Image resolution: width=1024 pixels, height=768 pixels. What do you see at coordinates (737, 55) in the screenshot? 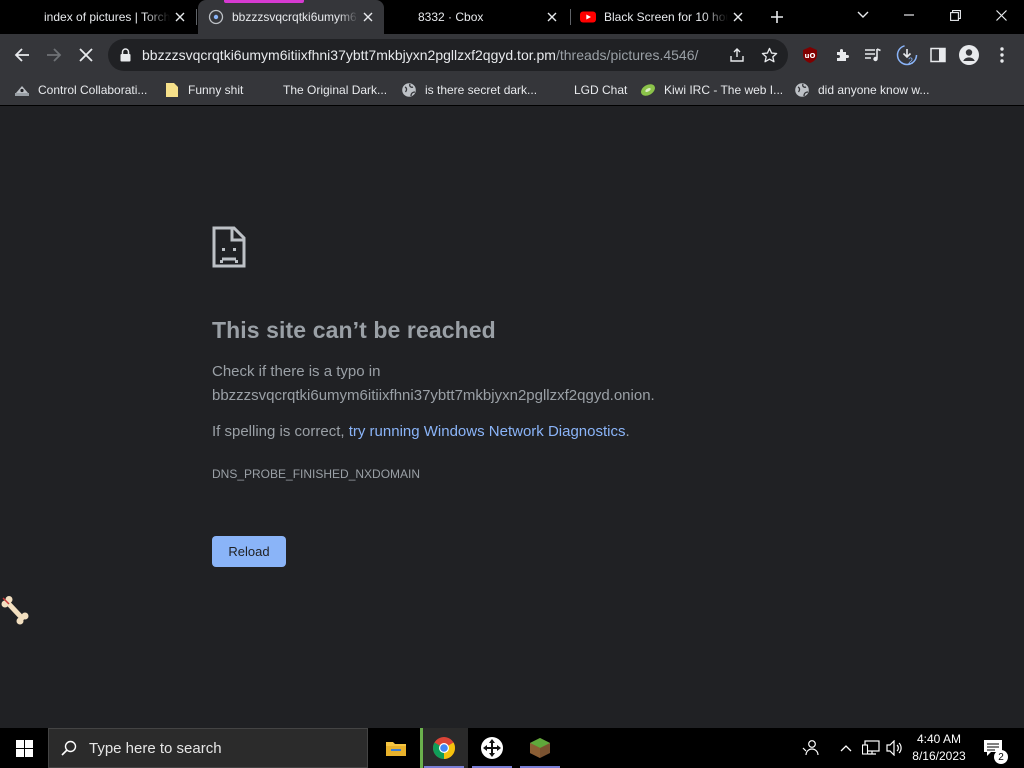
I see `share-icon` at bounding box center [737, 55].